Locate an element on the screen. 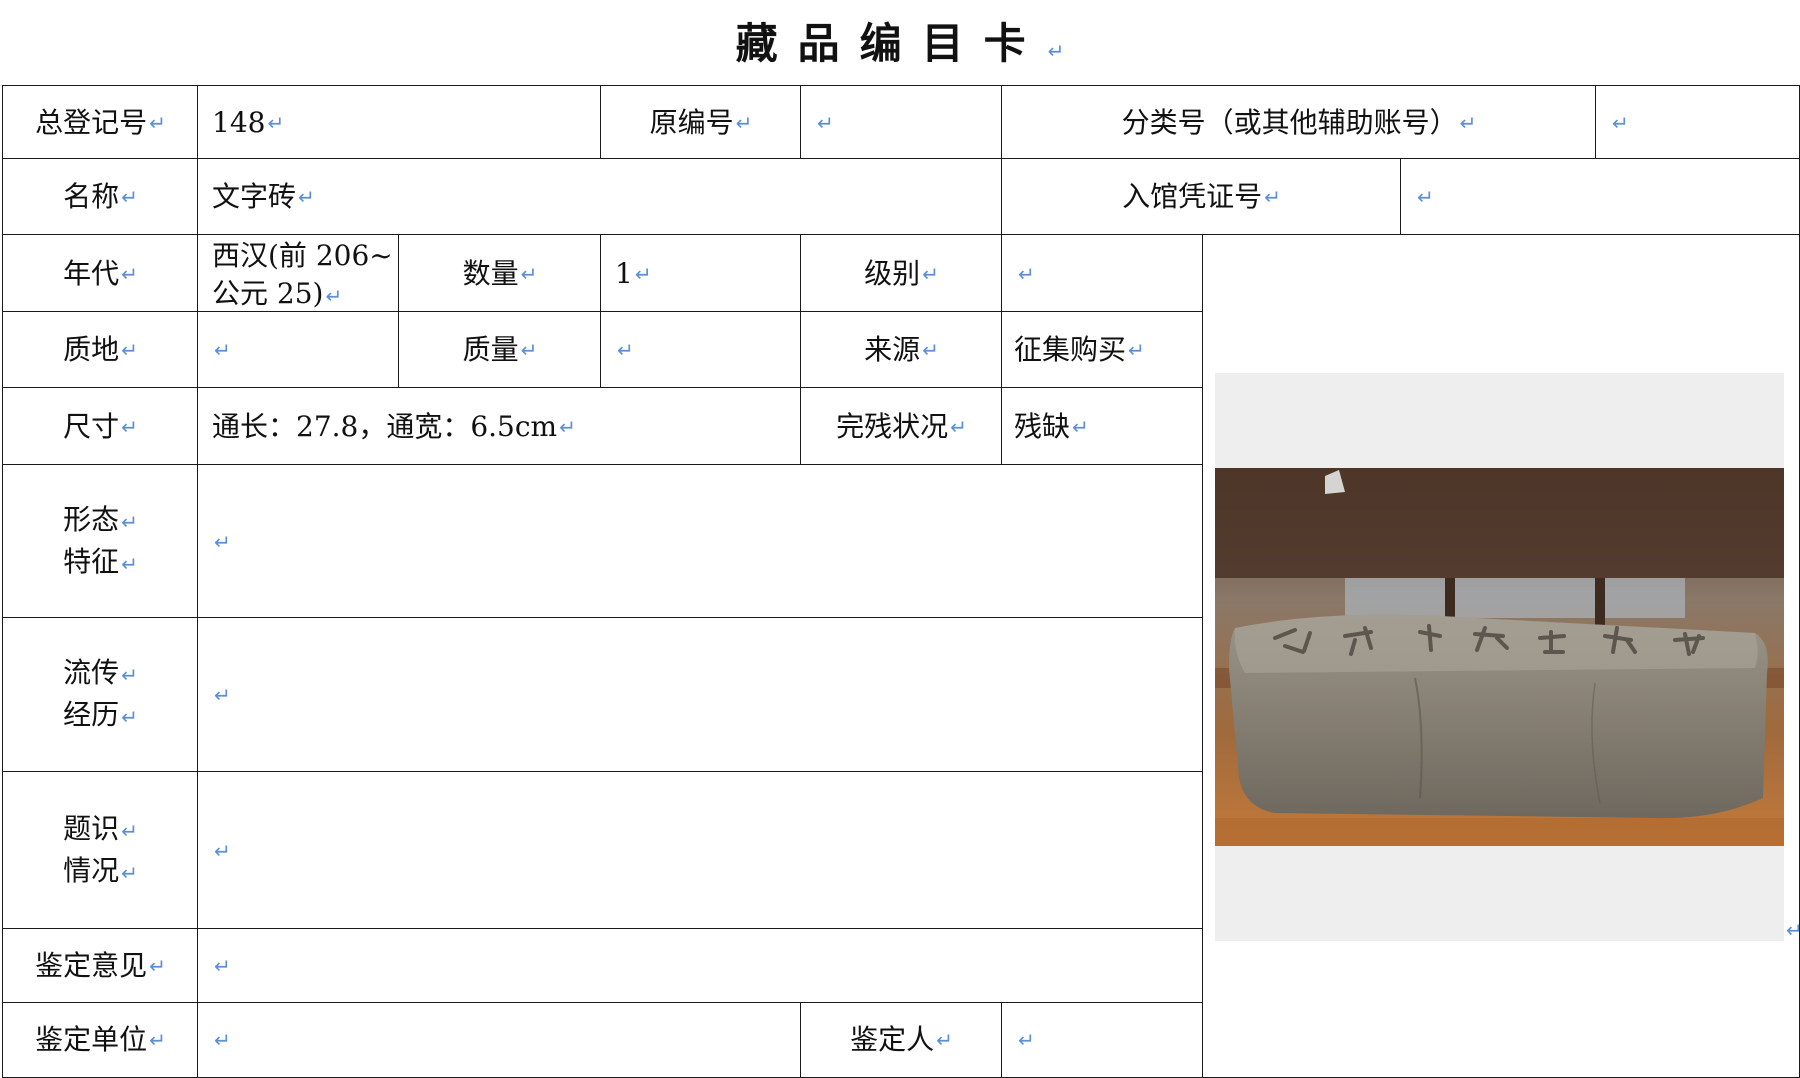  era-value-cell: 西汉(前 206~ 公元 25) ↵ is located at coordinates (298, 273).